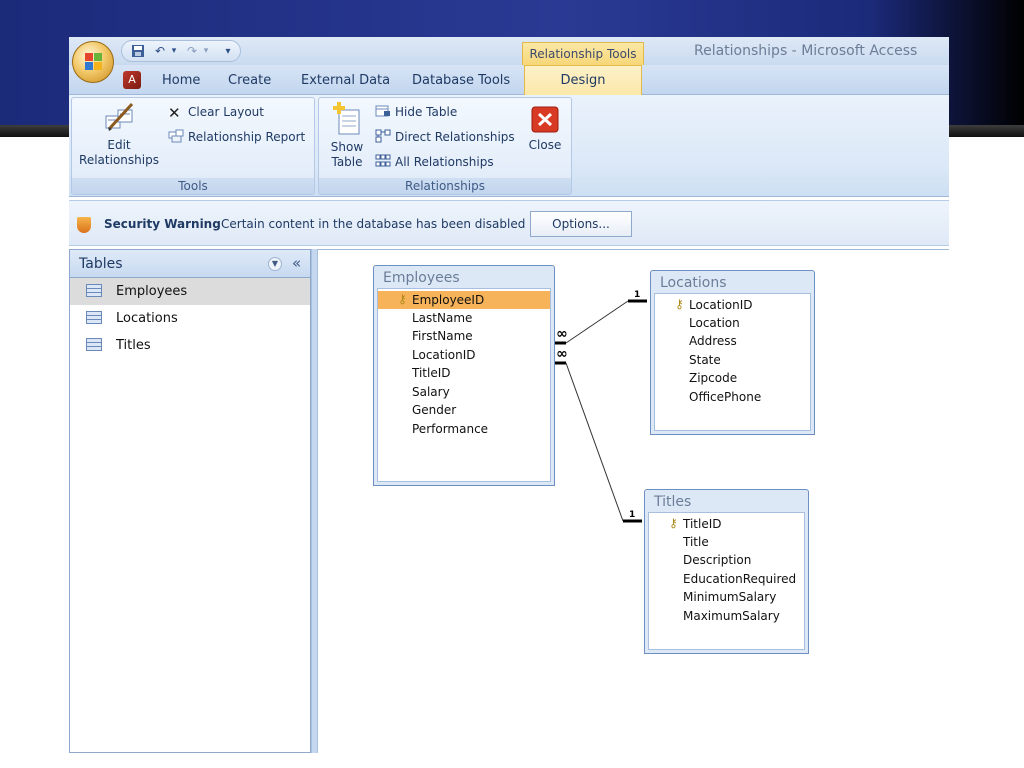 The width and height of the screenshot is (1024, 768). What do you see at coordinates (562, 334) in the screenshot?
I see `many-symbol-locations: ∞` at bounding box center [562, 334].